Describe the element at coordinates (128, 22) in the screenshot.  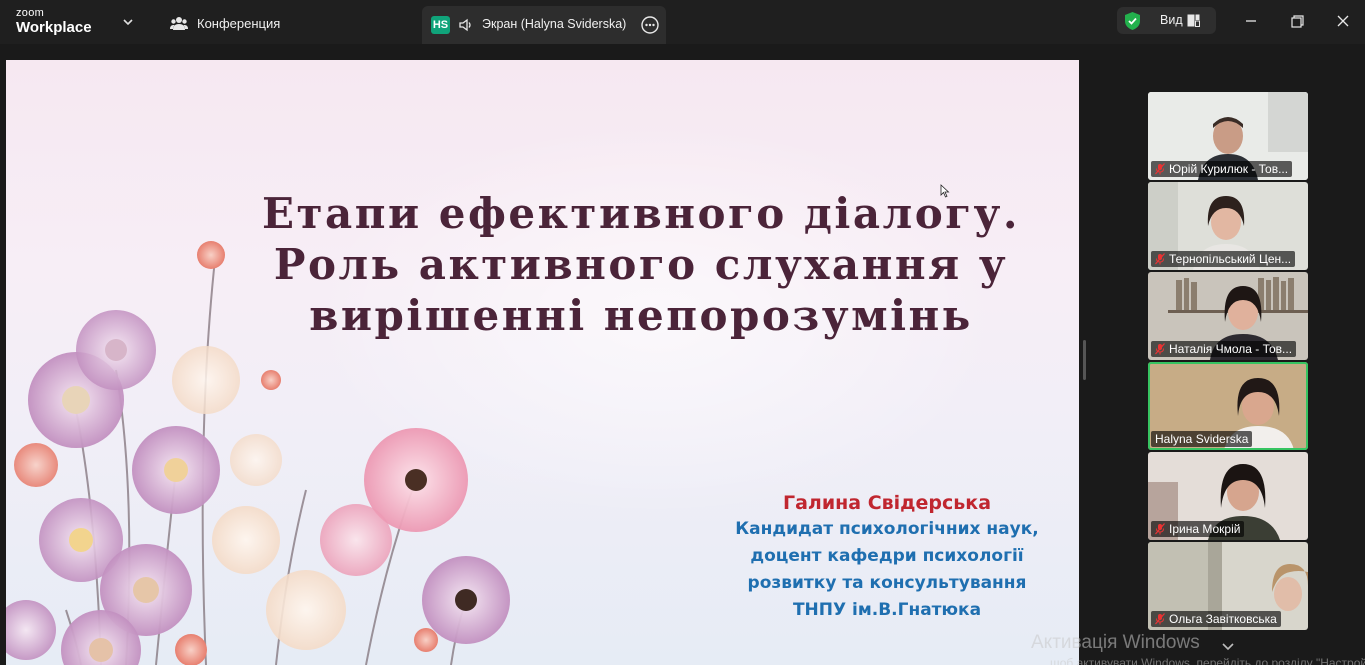
I see `chevron-down-icon` at that location.